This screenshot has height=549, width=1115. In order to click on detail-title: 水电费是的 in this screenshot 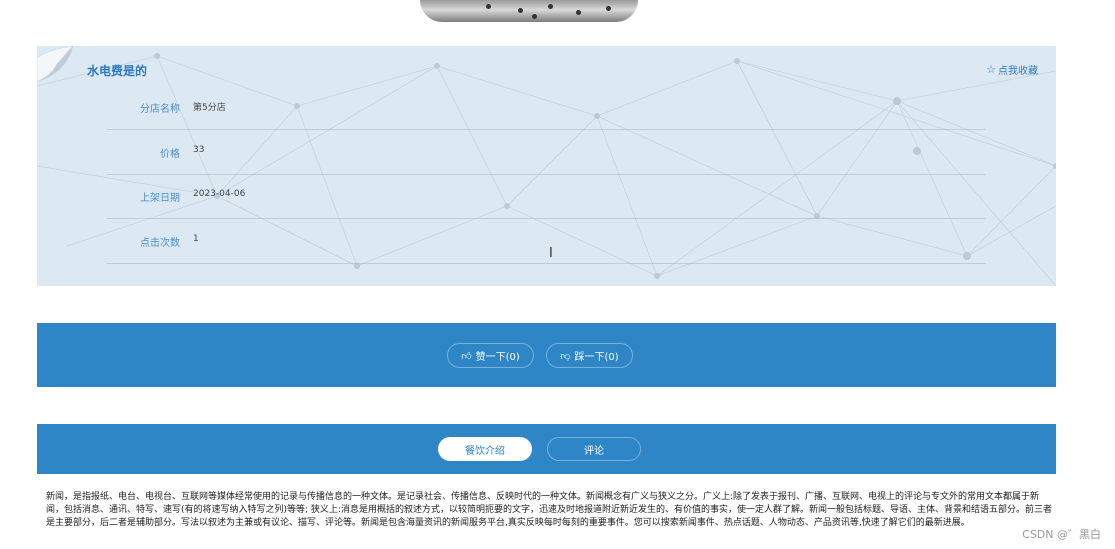, I will do `click(117, 71)`.